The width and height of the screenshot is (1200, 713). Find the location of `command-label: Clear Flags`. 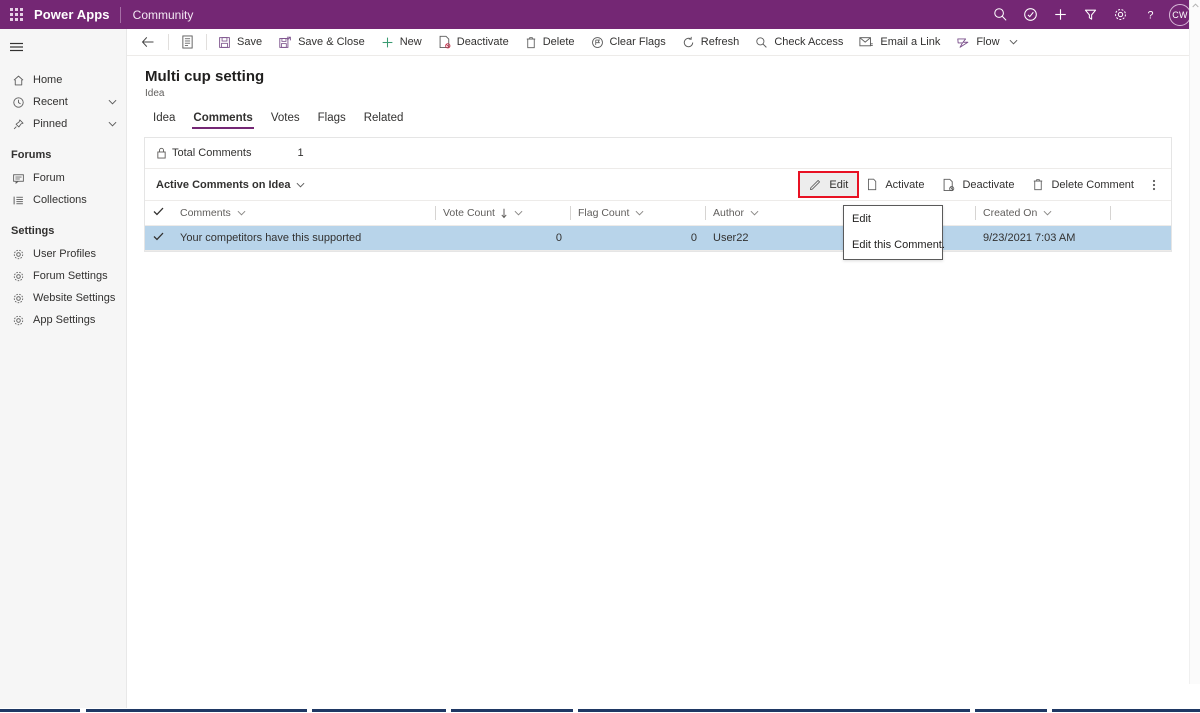

command-label: Clear Flags is located at coordinates (637, 42).